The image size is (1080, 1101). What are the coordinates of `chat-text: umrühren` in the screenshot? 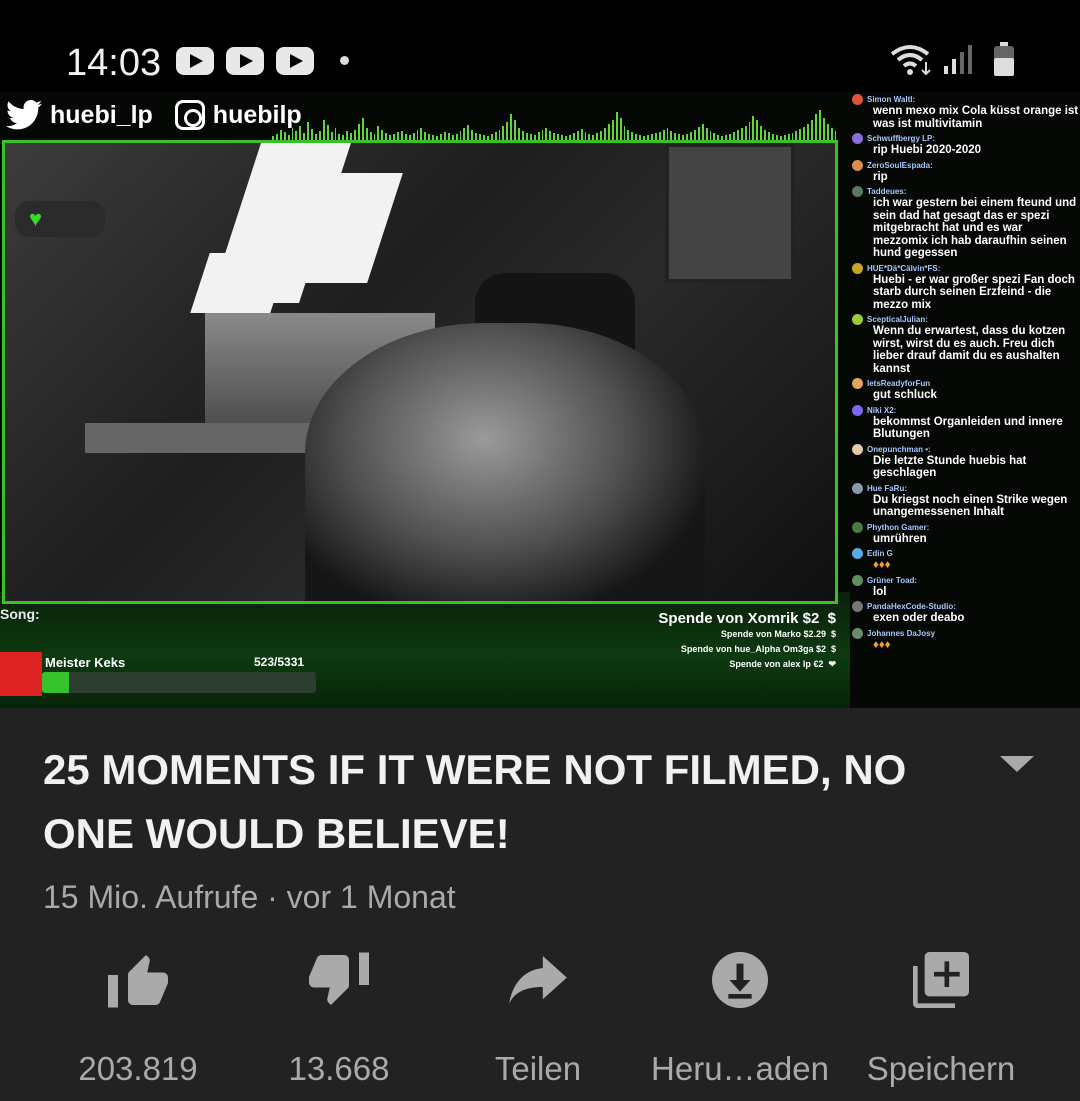 It's located at (900, 538).